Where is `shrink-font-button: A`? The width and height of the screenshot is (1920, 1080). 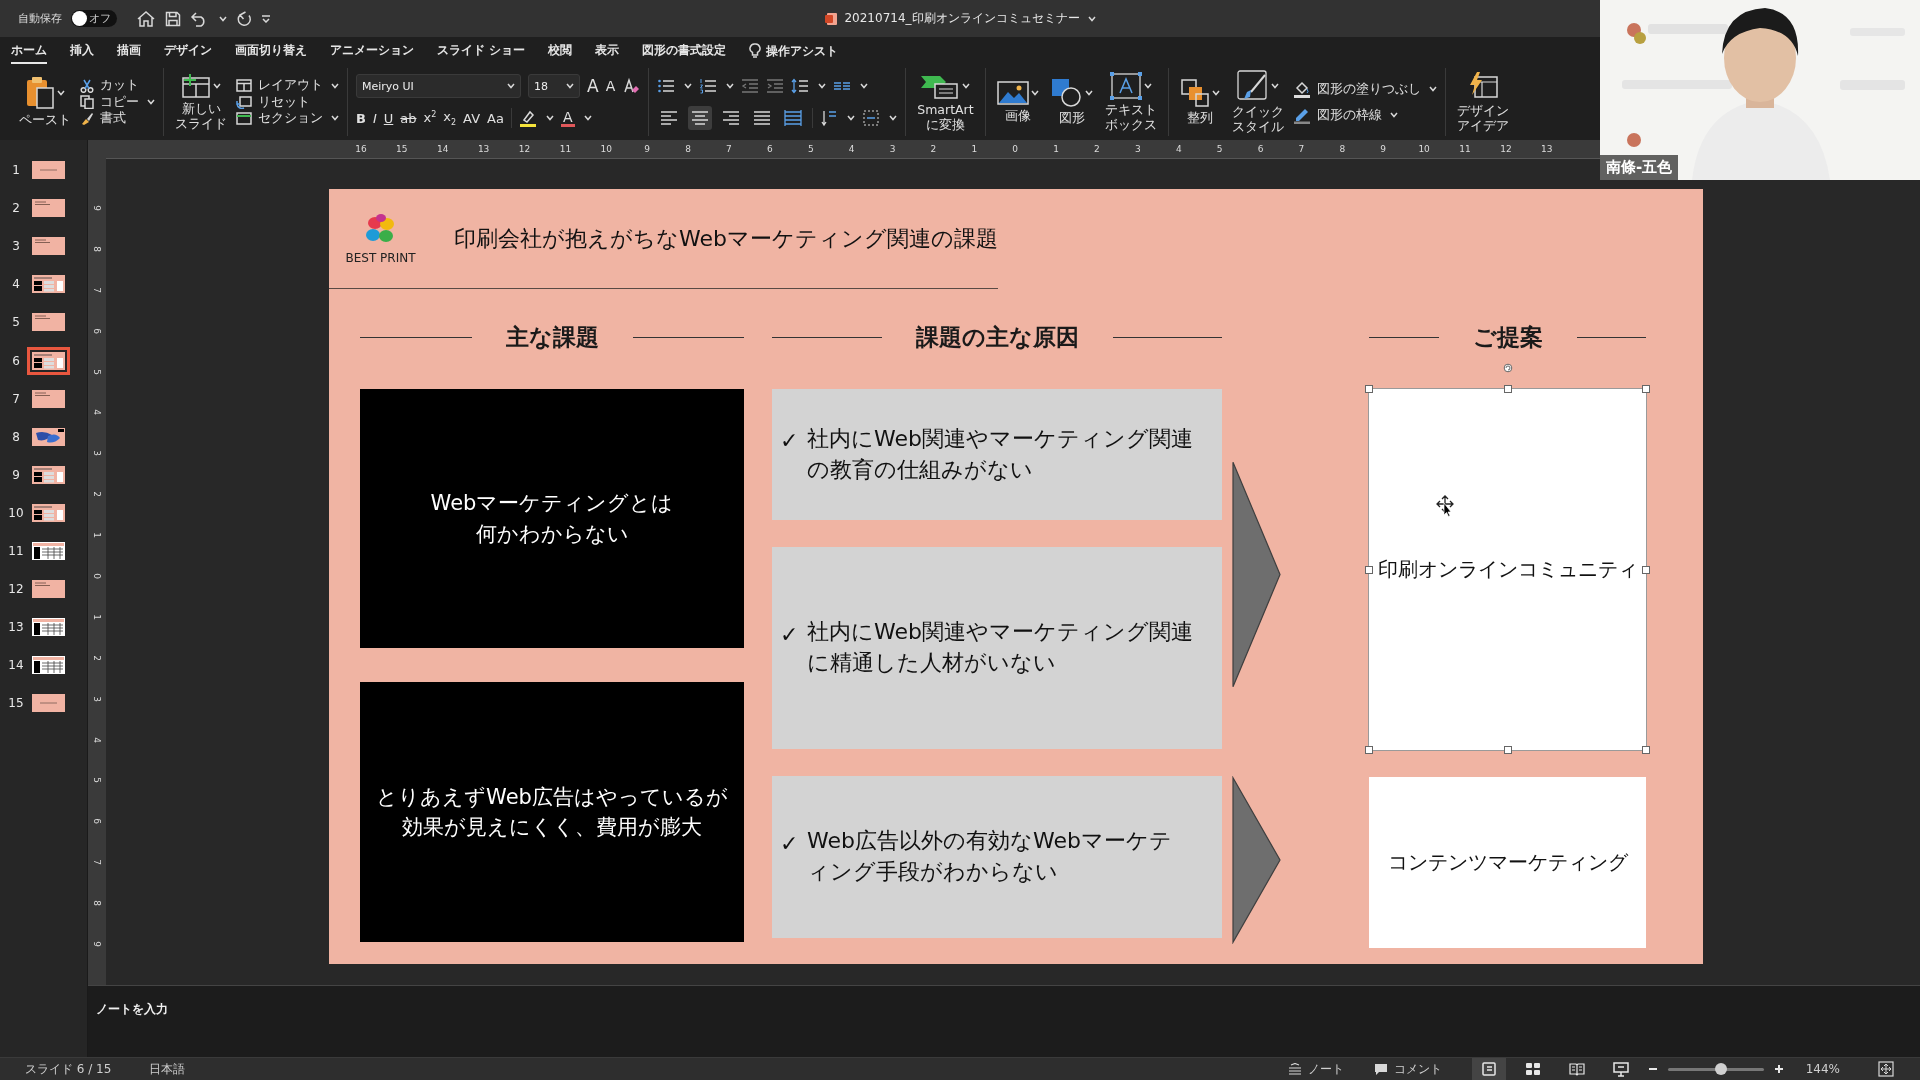 shrink-font-button: A is located at coordinates (610, 86).